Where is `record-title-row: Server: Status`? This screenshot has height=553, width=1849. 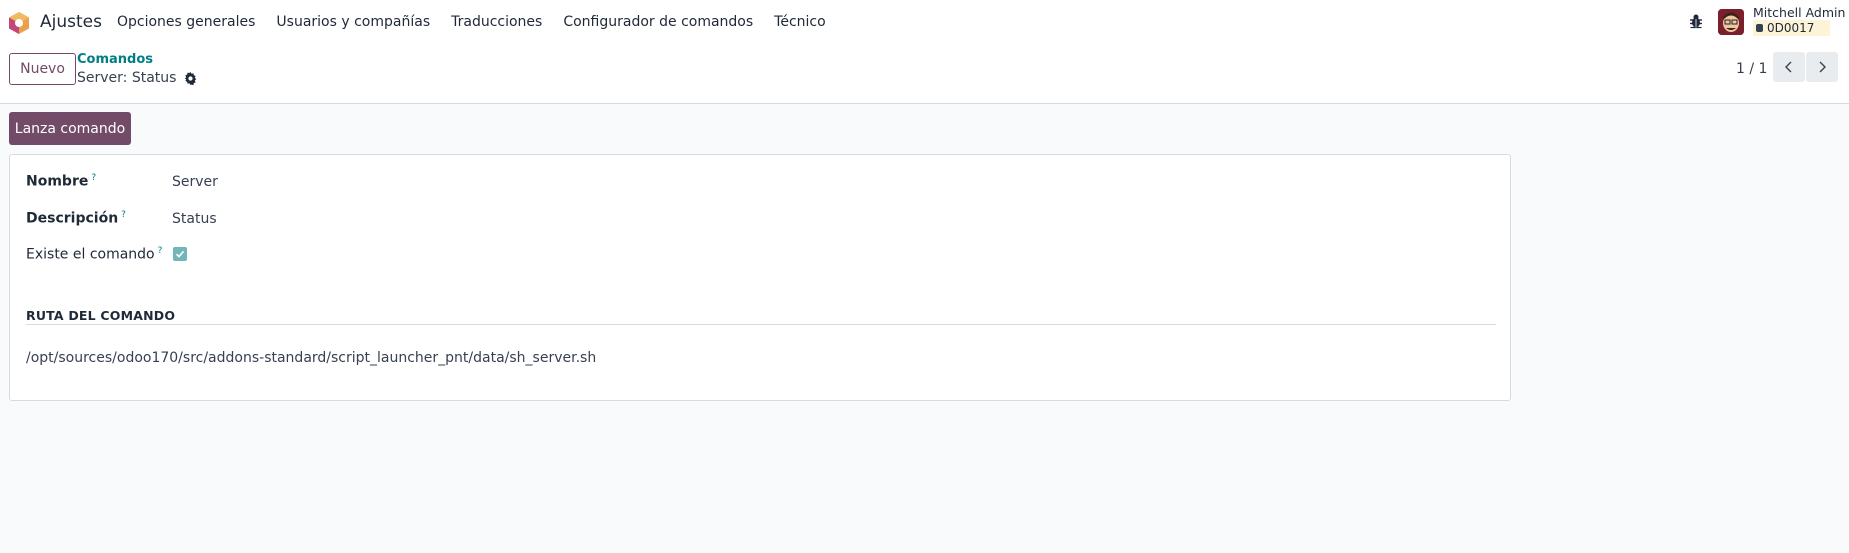
record-title-row: Server: Status is located at coordinates (137, 78).